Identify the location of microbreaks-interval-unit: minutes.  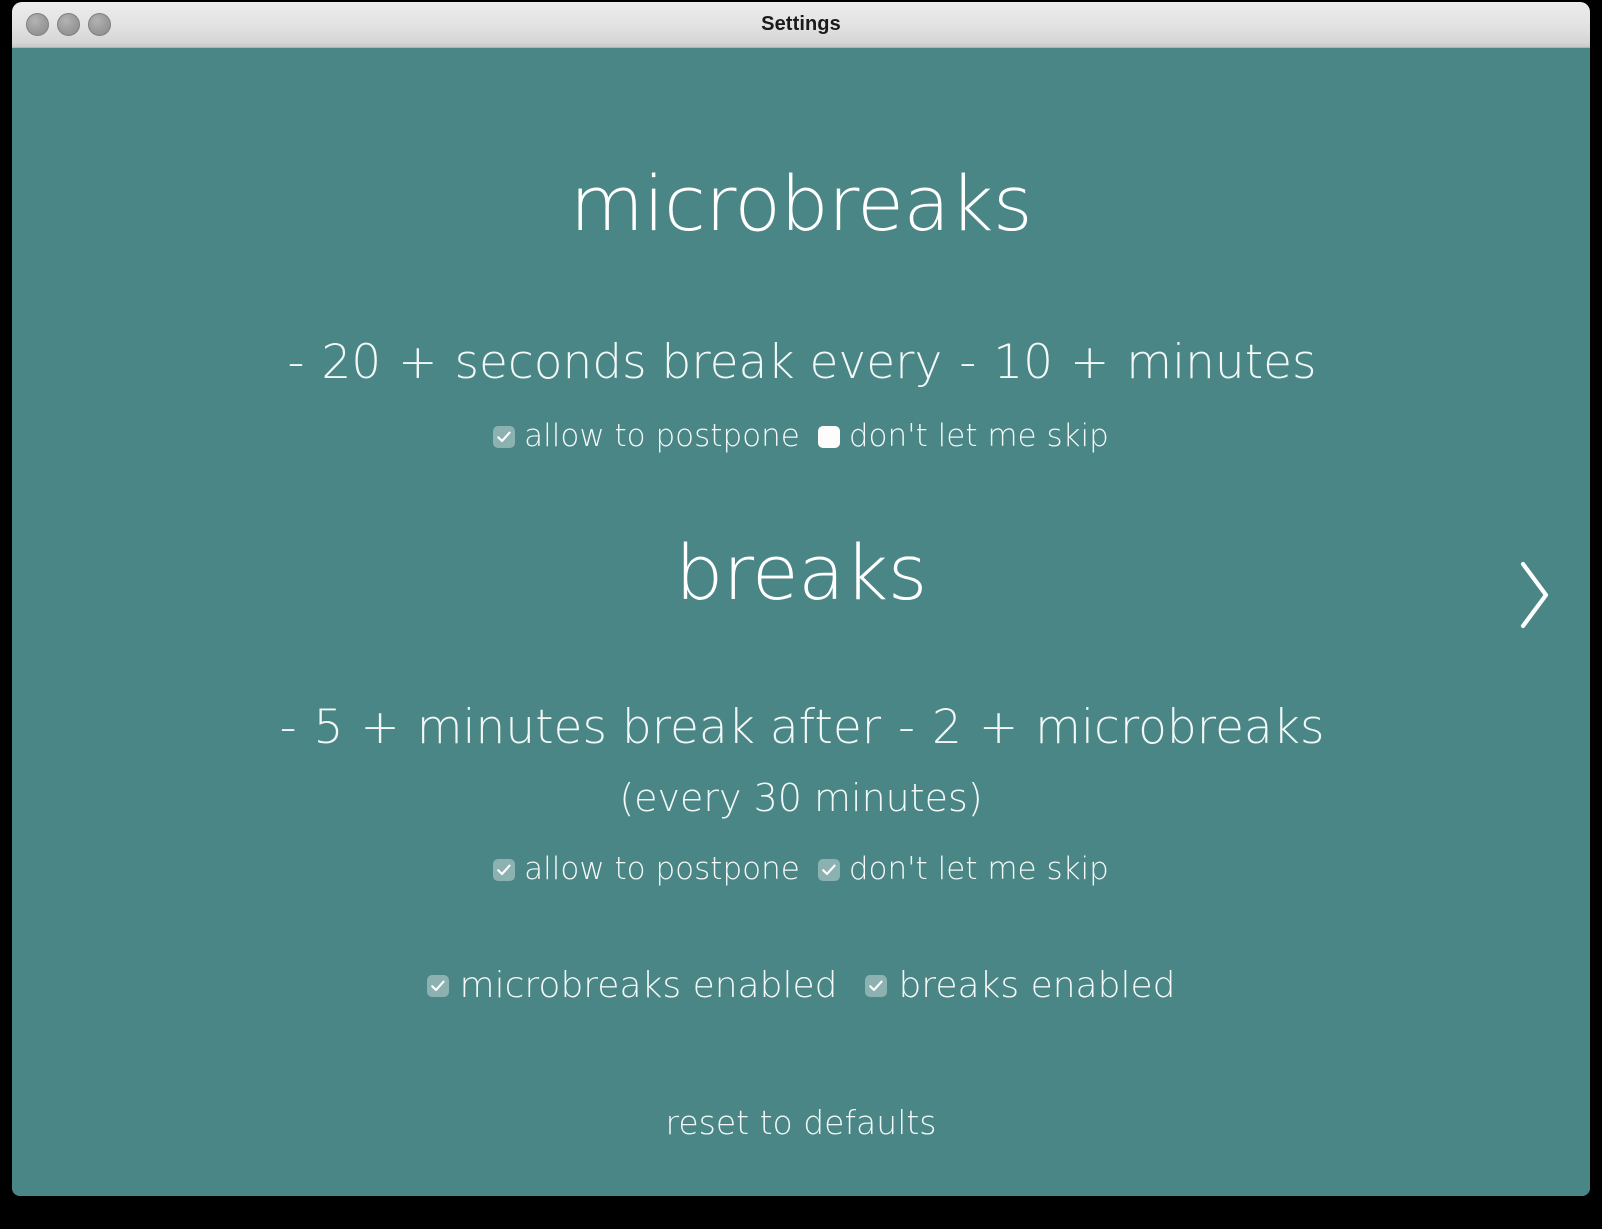
(1221, 362).